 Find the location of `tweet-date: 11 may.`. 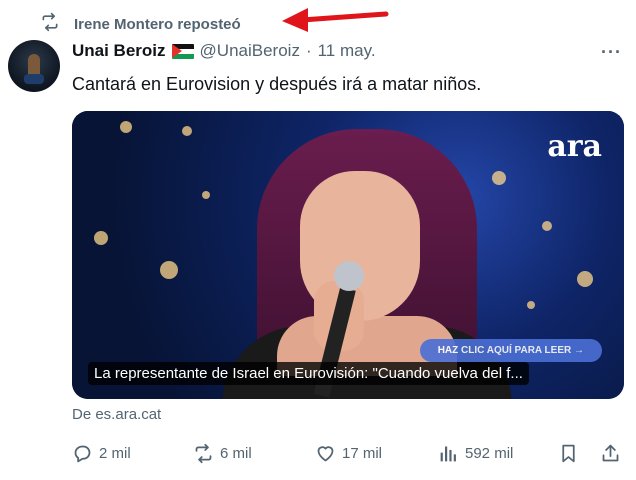

tweet-date: 11 may. is located at coordinates (347, 51).